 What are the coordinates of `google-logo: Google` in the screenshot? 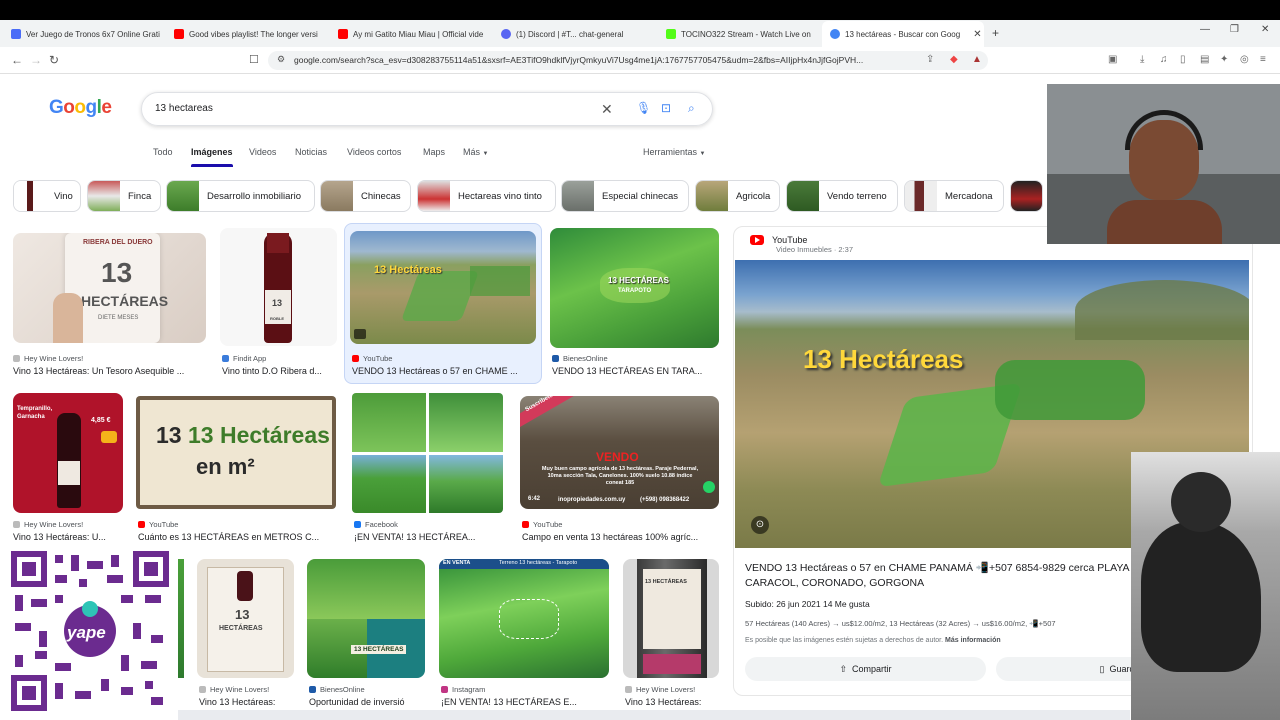 It's located at (80, 108).